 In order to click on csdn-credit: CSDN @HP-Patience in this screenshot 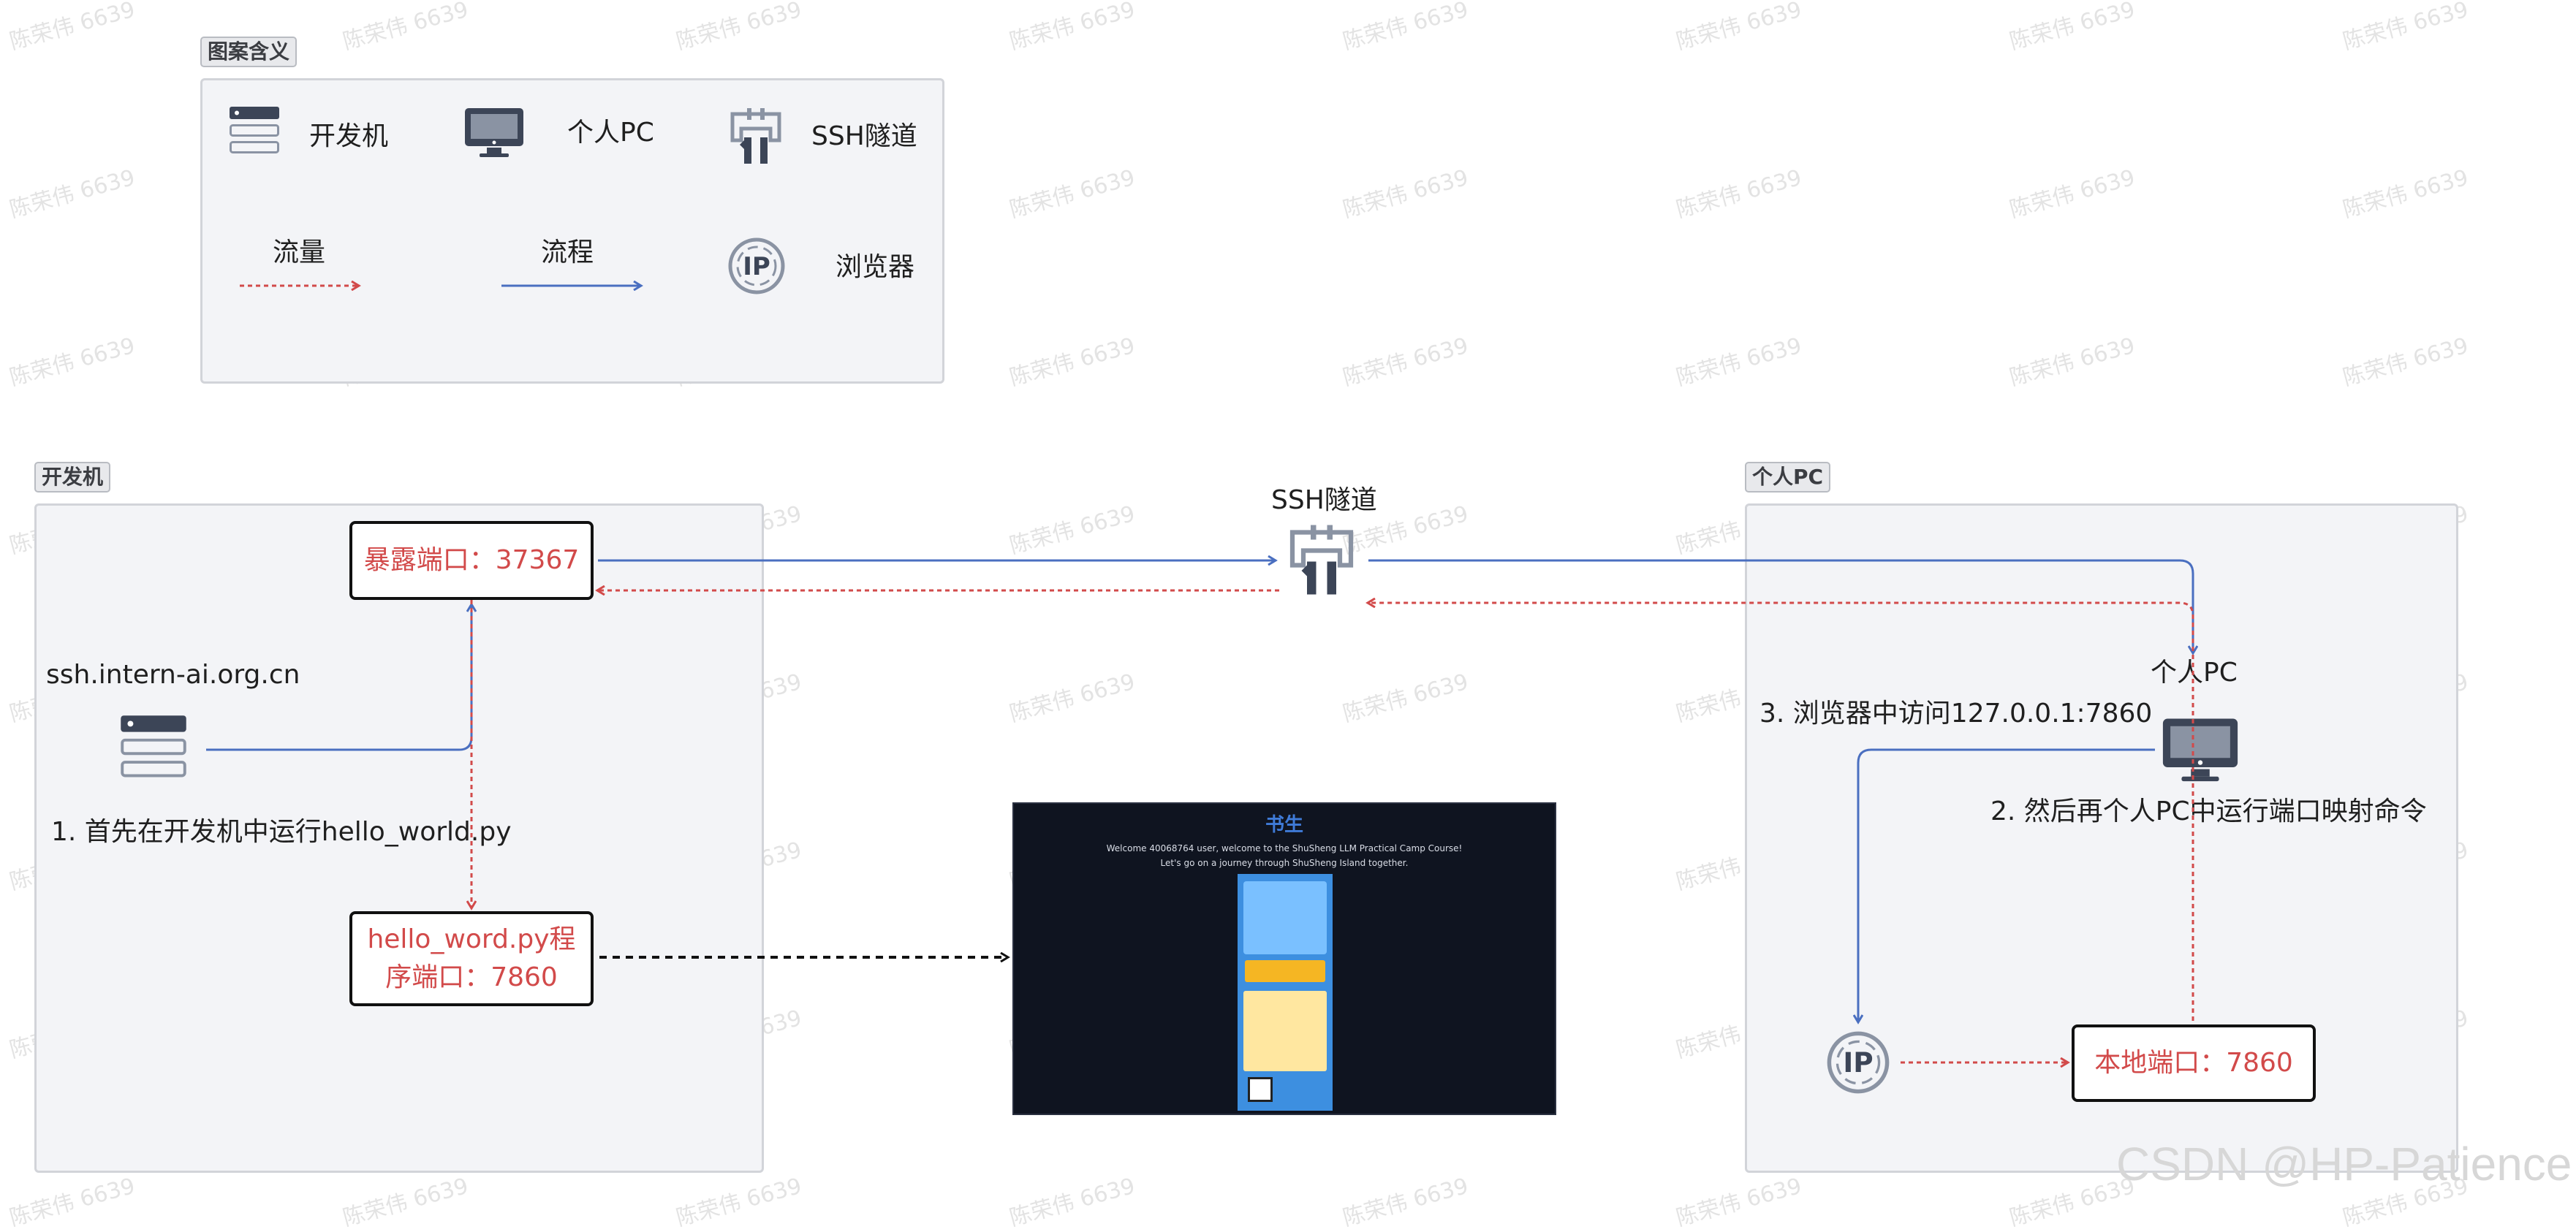, I will do `click(2344, 1164)`.